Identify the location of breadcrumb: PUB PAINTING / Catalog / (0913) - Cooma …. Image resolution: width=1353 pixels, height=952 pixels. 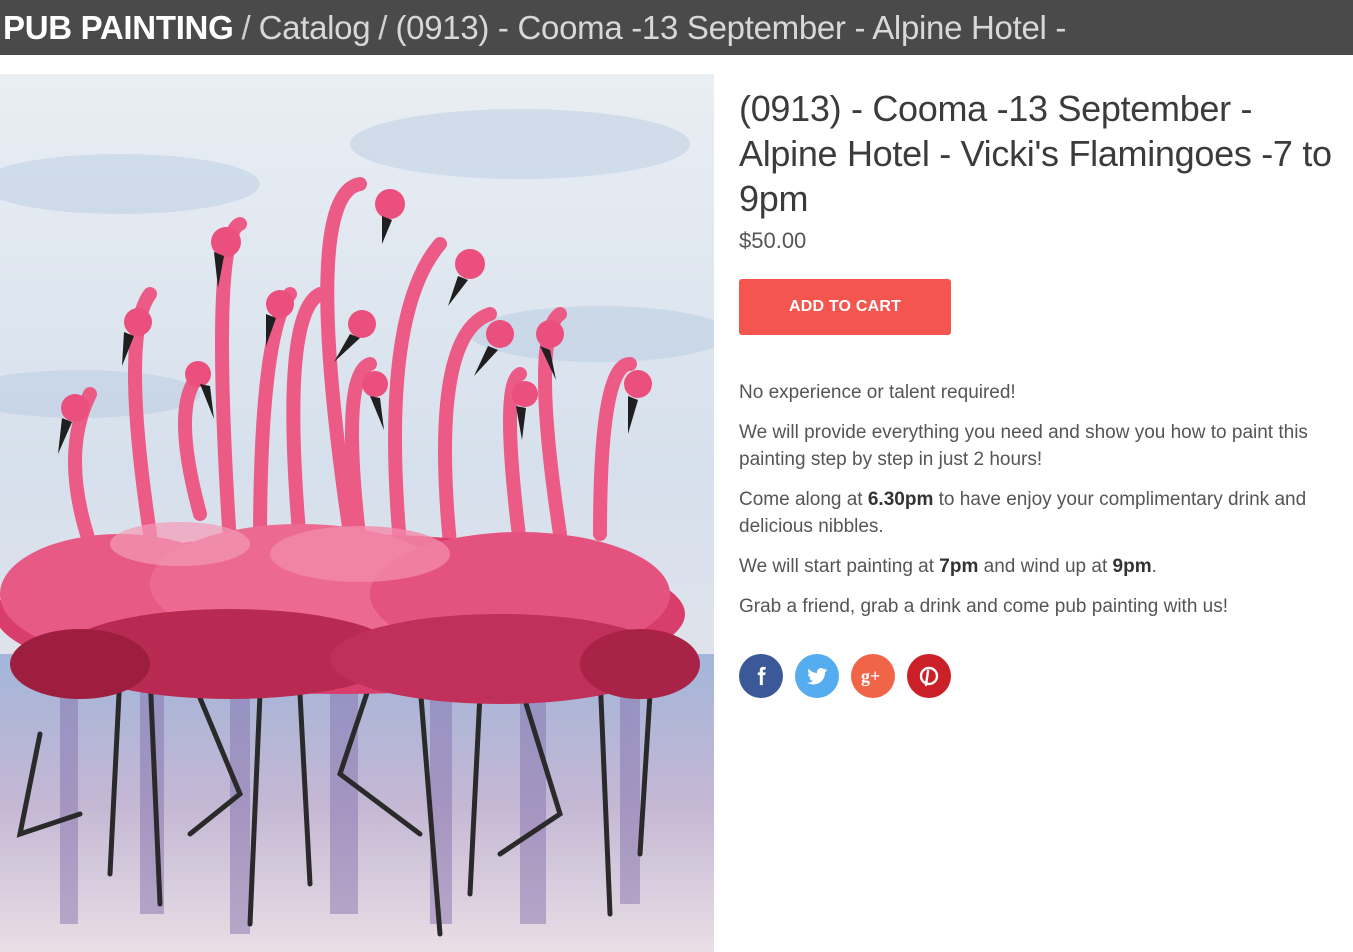
(676, 27).